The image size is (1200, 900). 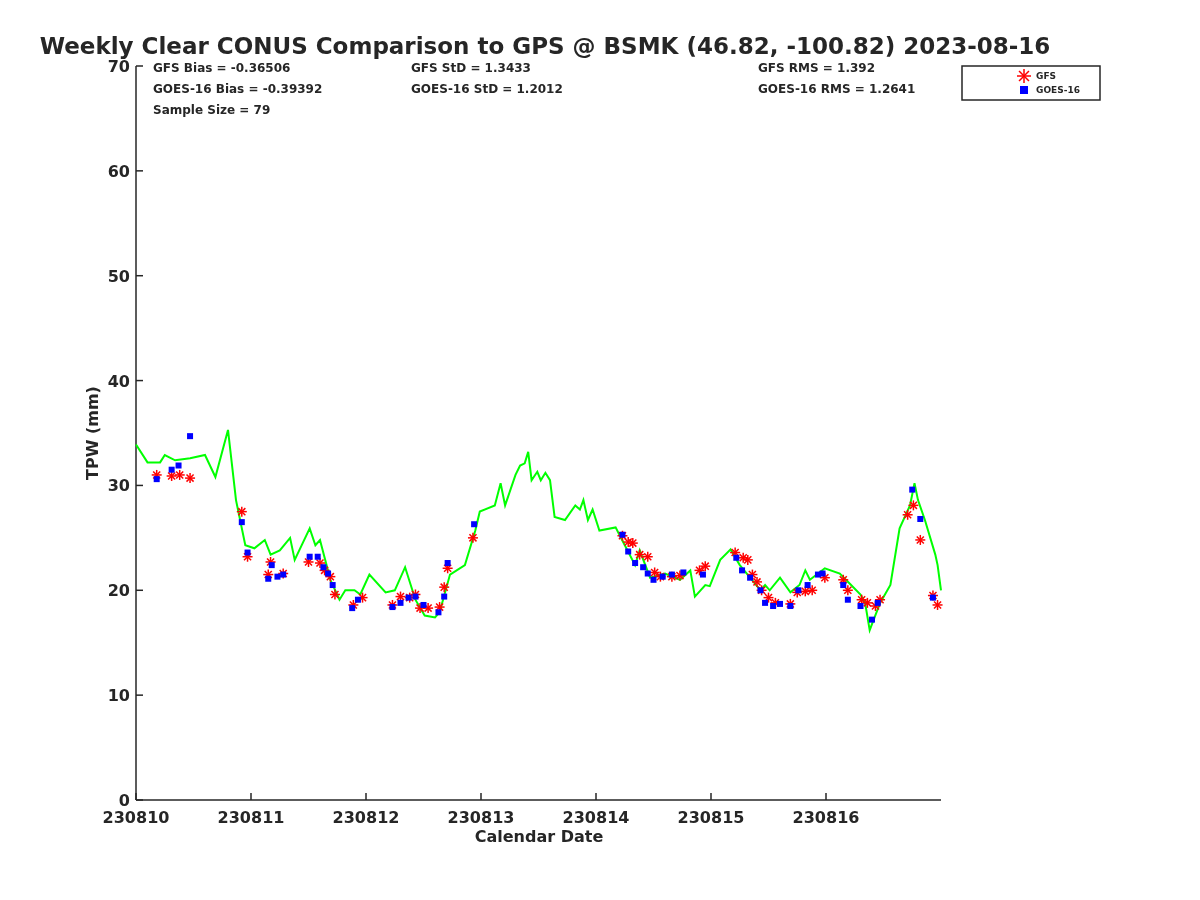 I want to click on x-tick-label: 230816, so click(x=826, y=817).